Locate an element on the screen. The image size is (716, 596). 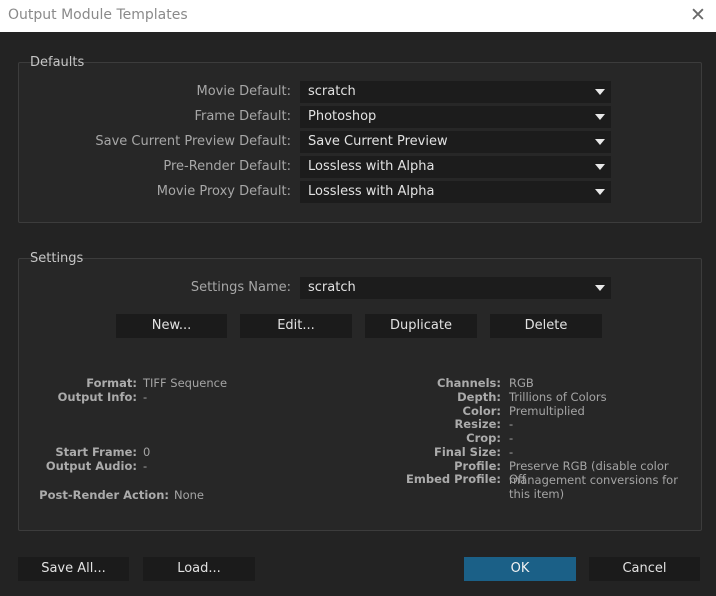
profile-value-line3: this item) is located at coordinates (537, 494).